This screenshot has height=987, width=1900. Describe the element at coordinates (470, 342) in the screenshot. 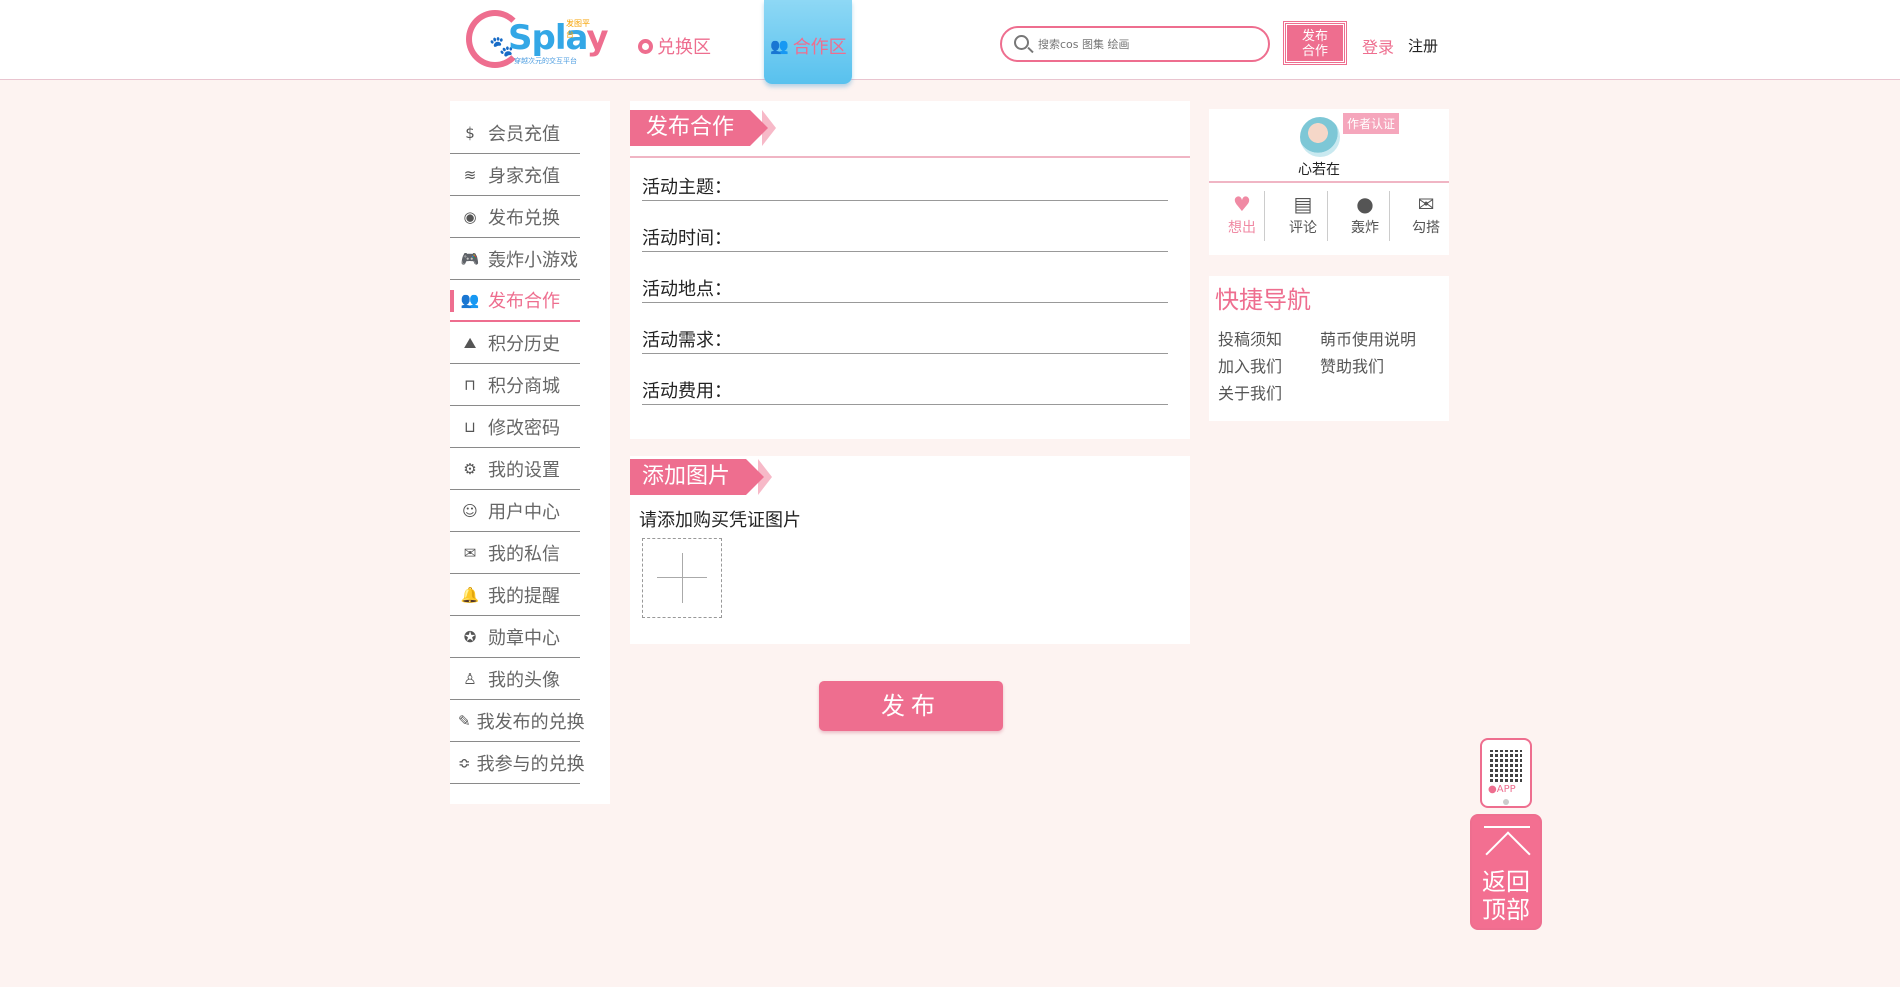

I see `shoe-icon: ⛰` at that location.